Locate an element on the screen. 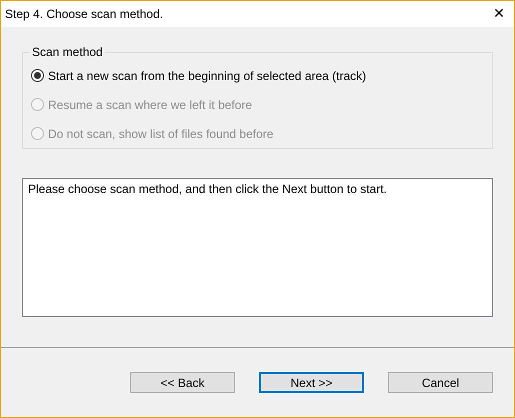 The height and width of the screenshot is (418, 515). radio-button is located at coordinates (37, 75).